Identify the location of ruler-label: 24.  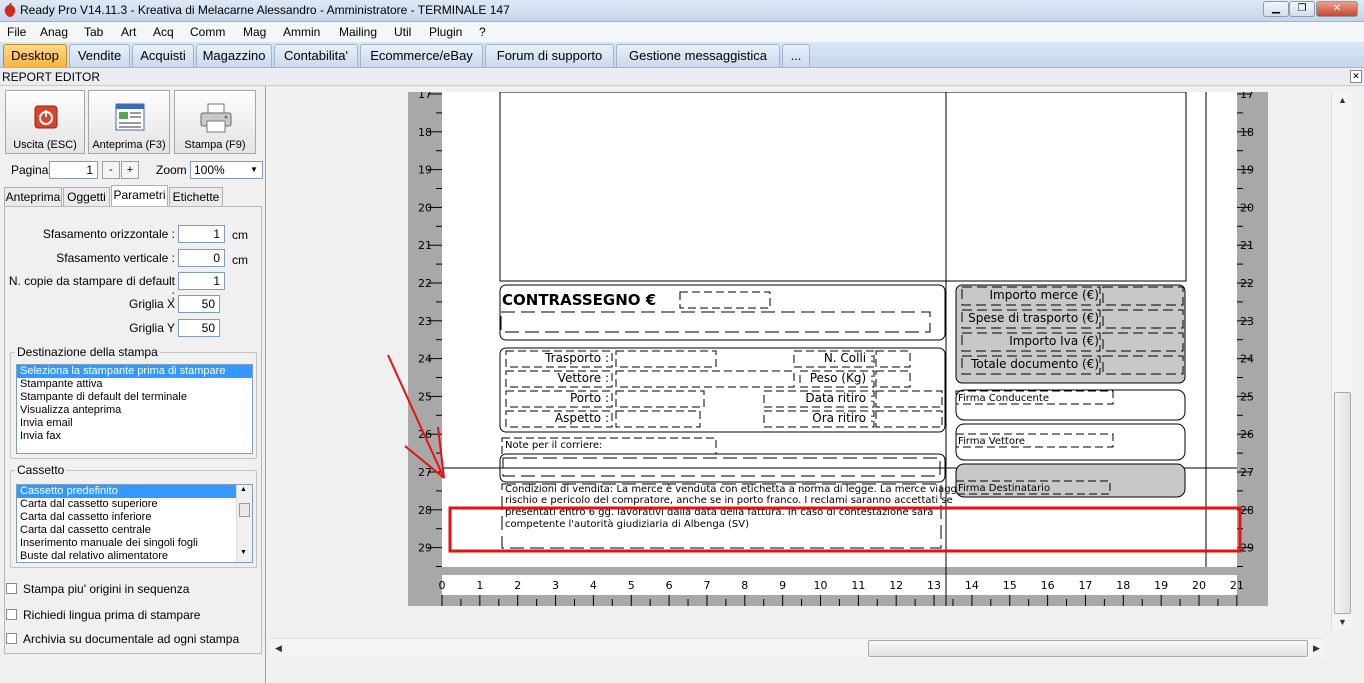
(1247, 359).